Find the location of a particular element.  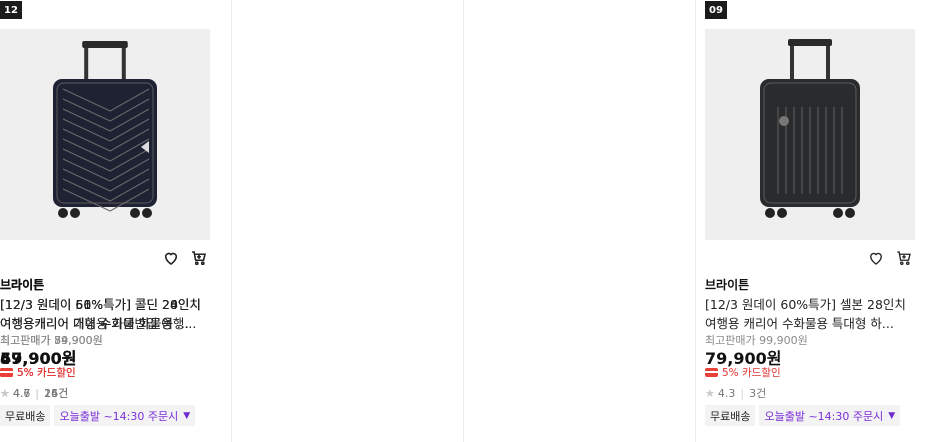

rank-badge: 09 is located at coordinates (716, 10).